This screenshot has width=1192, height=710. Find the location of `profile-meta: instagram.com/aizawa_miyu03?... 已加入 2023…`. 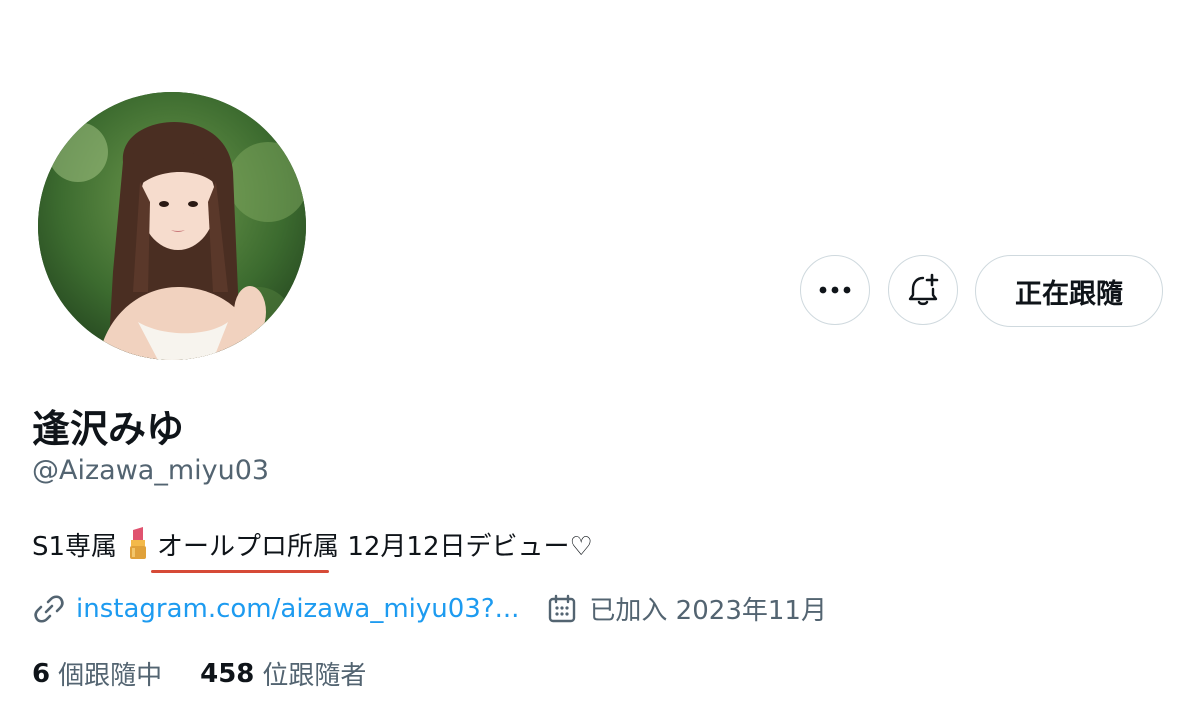

profile-meta: instagram.com/aizawa_miyu03?... 已加入 2023… is located at coordinates (429, 608).